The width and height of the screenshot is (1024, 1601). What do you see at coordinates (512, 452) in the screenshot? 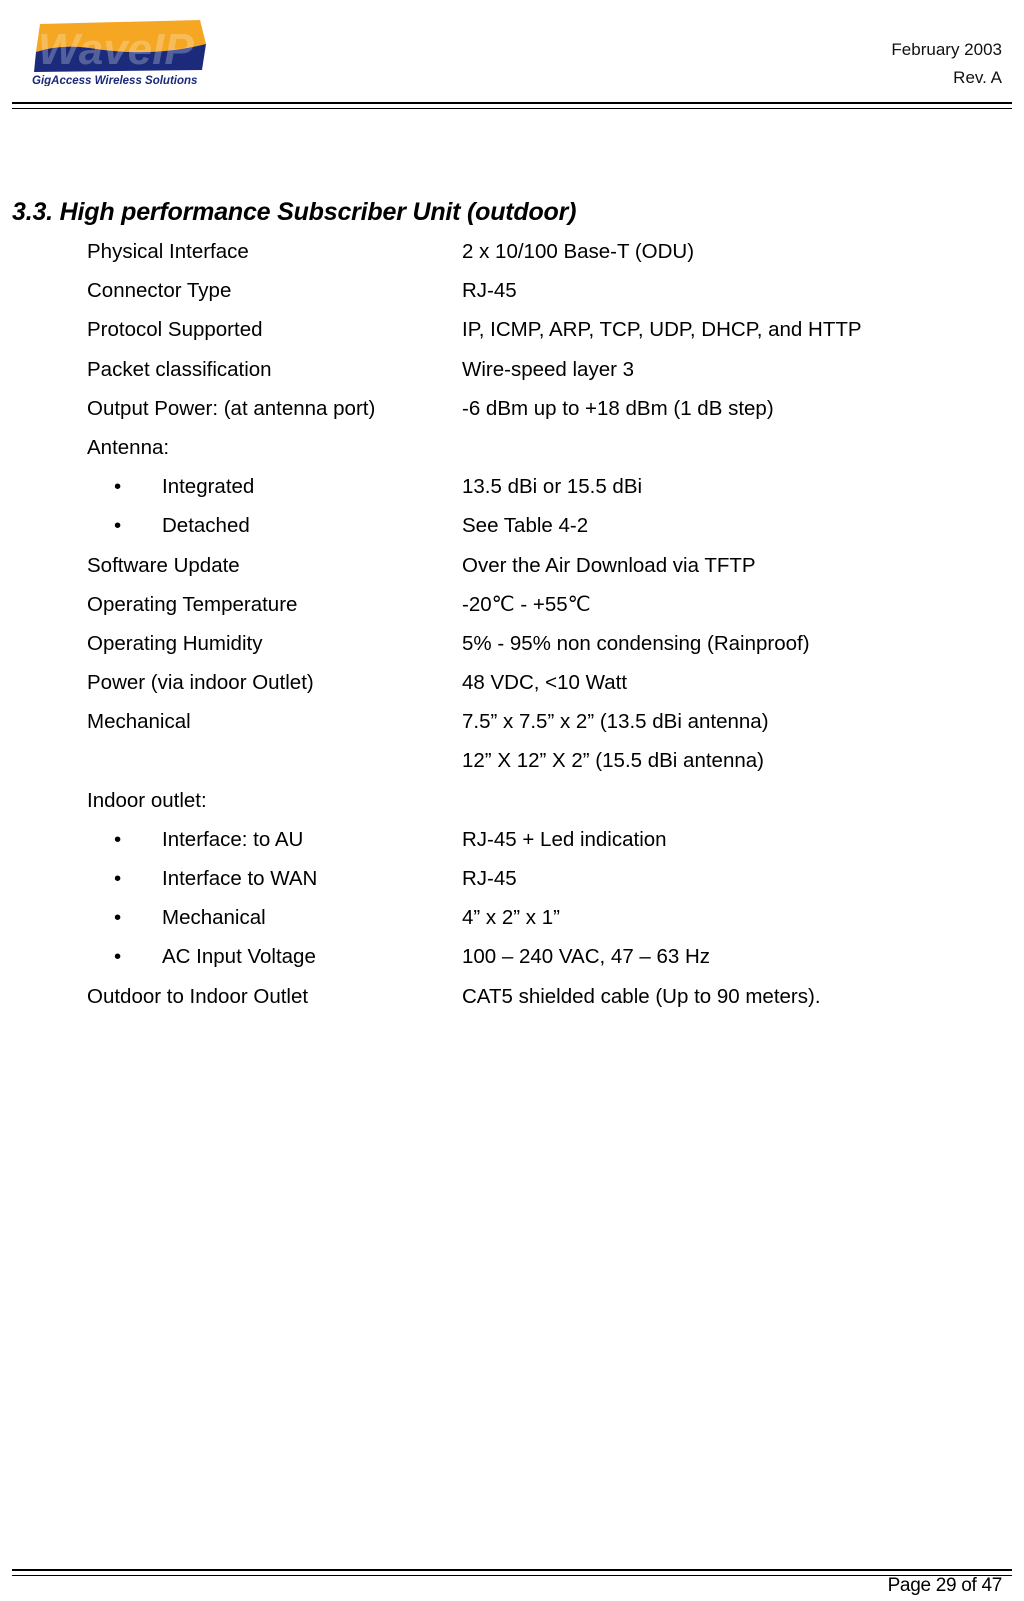
I see `spec-row: Antenna:` at bounding box center [512, 452].